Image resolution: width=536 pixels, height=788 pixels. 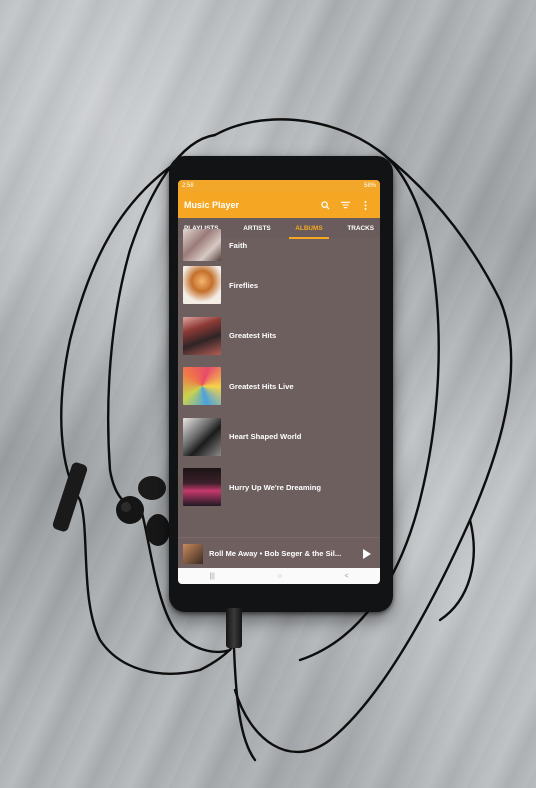 What do you see at coordinates (265, 437) in the screenshot?
I see `album-title: Heart Shaped World` at bounding box center [265, 437].